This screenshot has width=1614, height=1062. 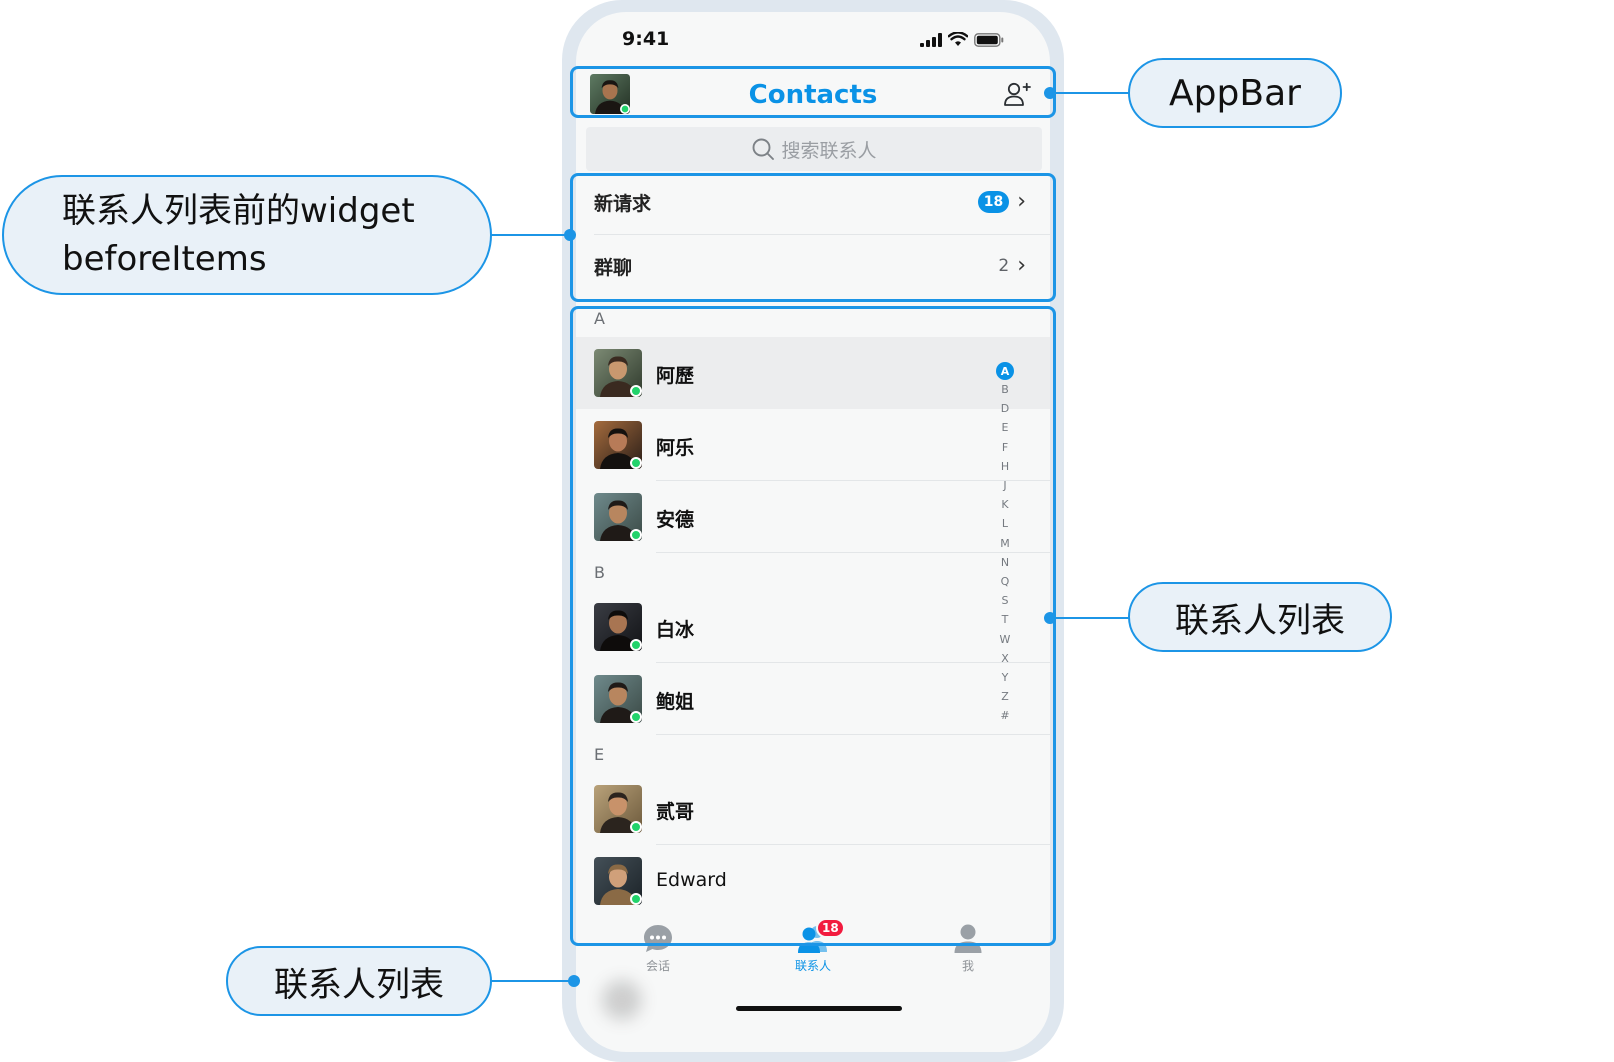 I want to click on signal-icon, so click(x=931, y=39).